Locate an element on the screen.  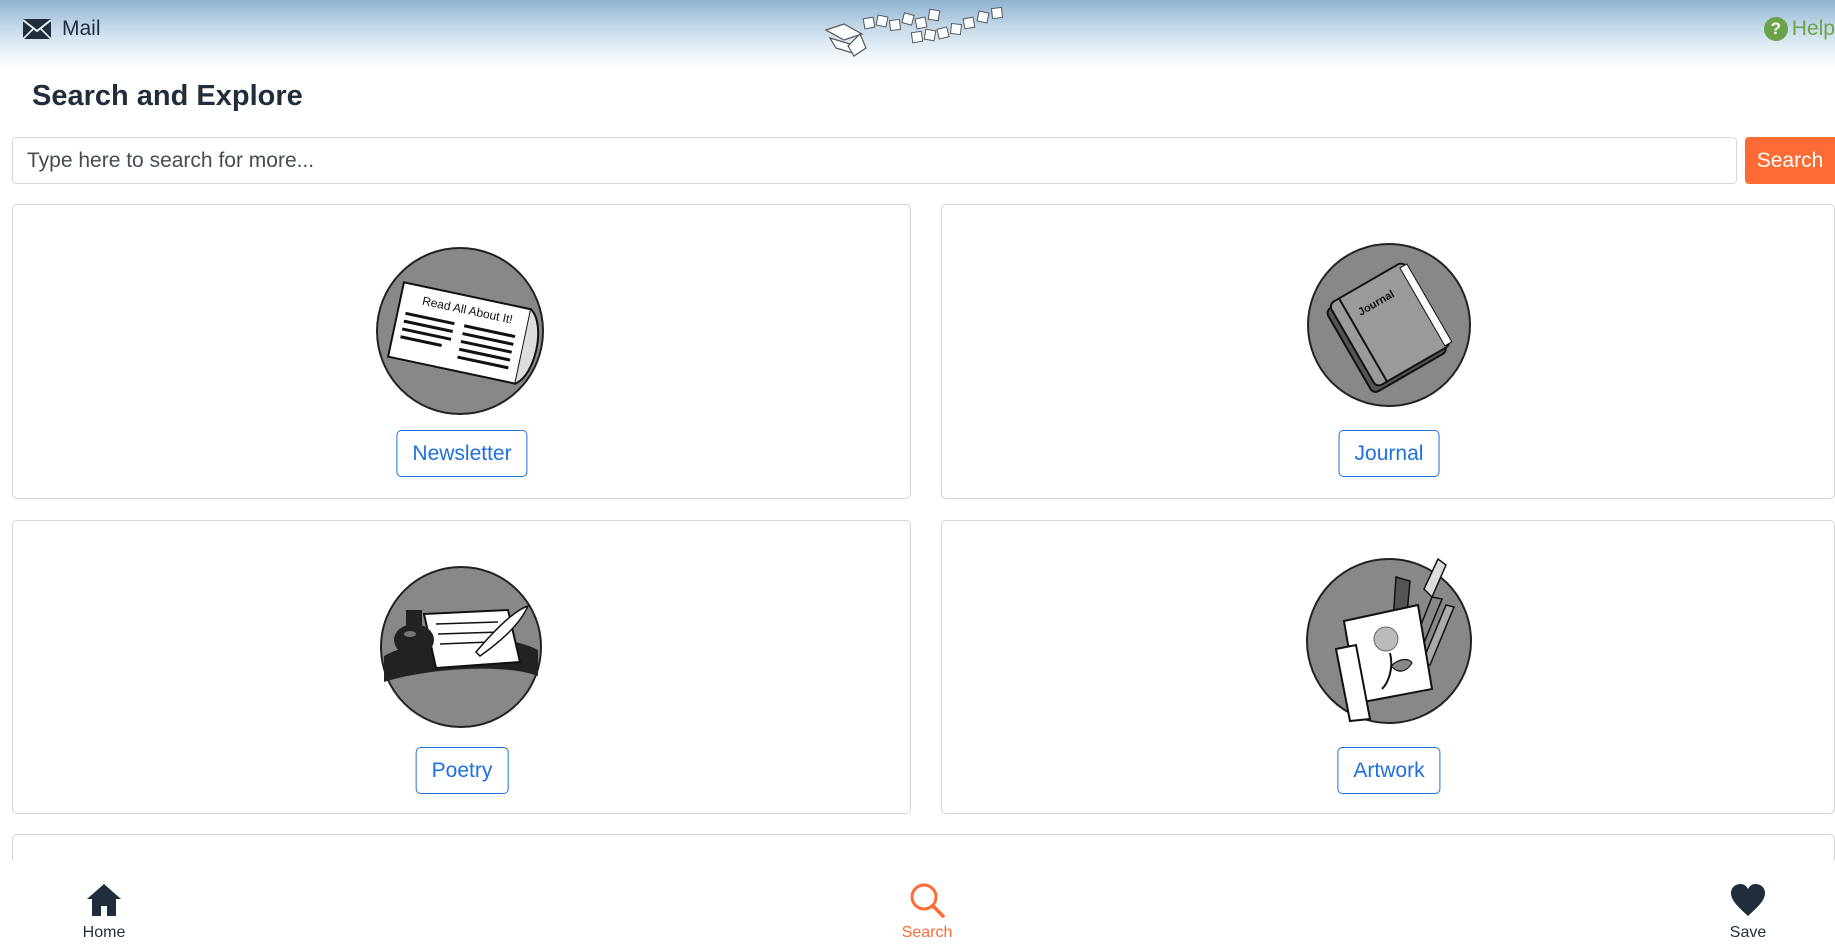
nav-search: Search is located at coordinates (927, 912).